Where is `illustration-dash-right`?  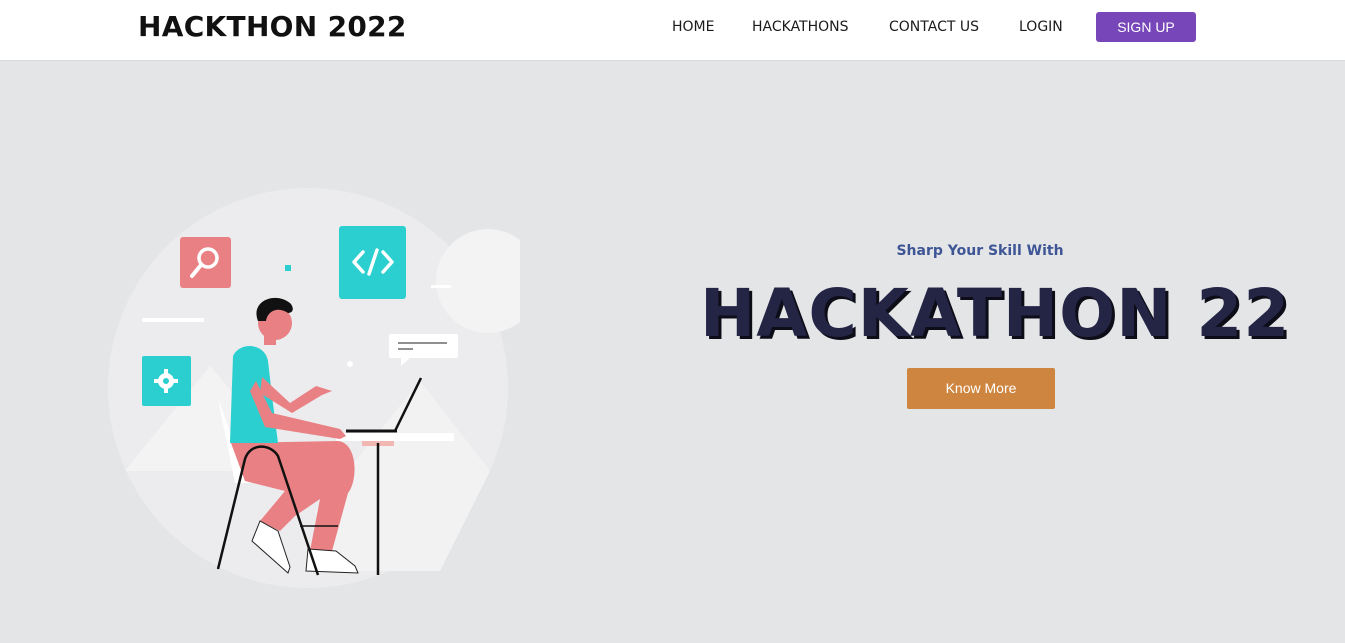 illustration-dash-right is located at coordinates (441, 286).